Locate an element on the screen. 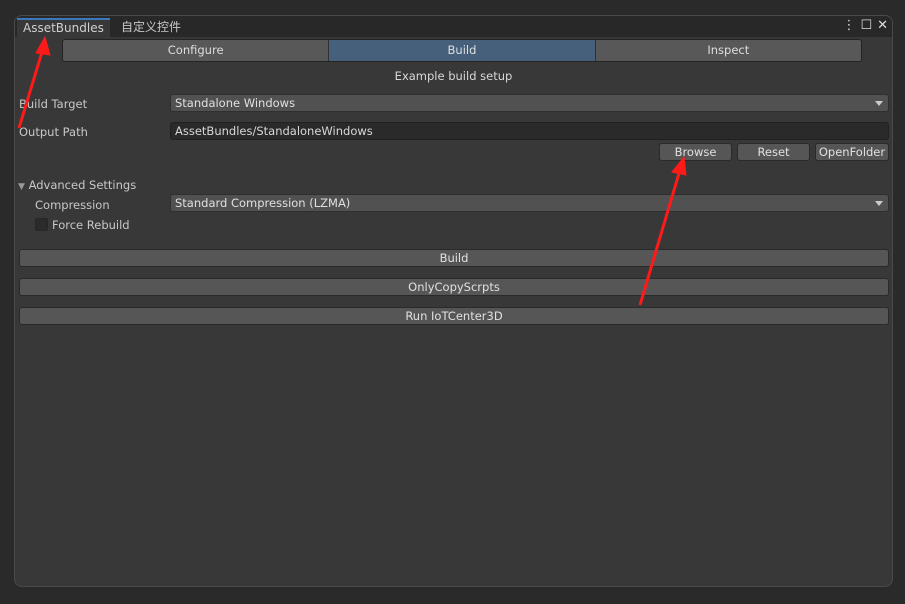 The width and height of the screenshot is (905, 604). annotation-arrow-tab is located at coordinates (30, 90).